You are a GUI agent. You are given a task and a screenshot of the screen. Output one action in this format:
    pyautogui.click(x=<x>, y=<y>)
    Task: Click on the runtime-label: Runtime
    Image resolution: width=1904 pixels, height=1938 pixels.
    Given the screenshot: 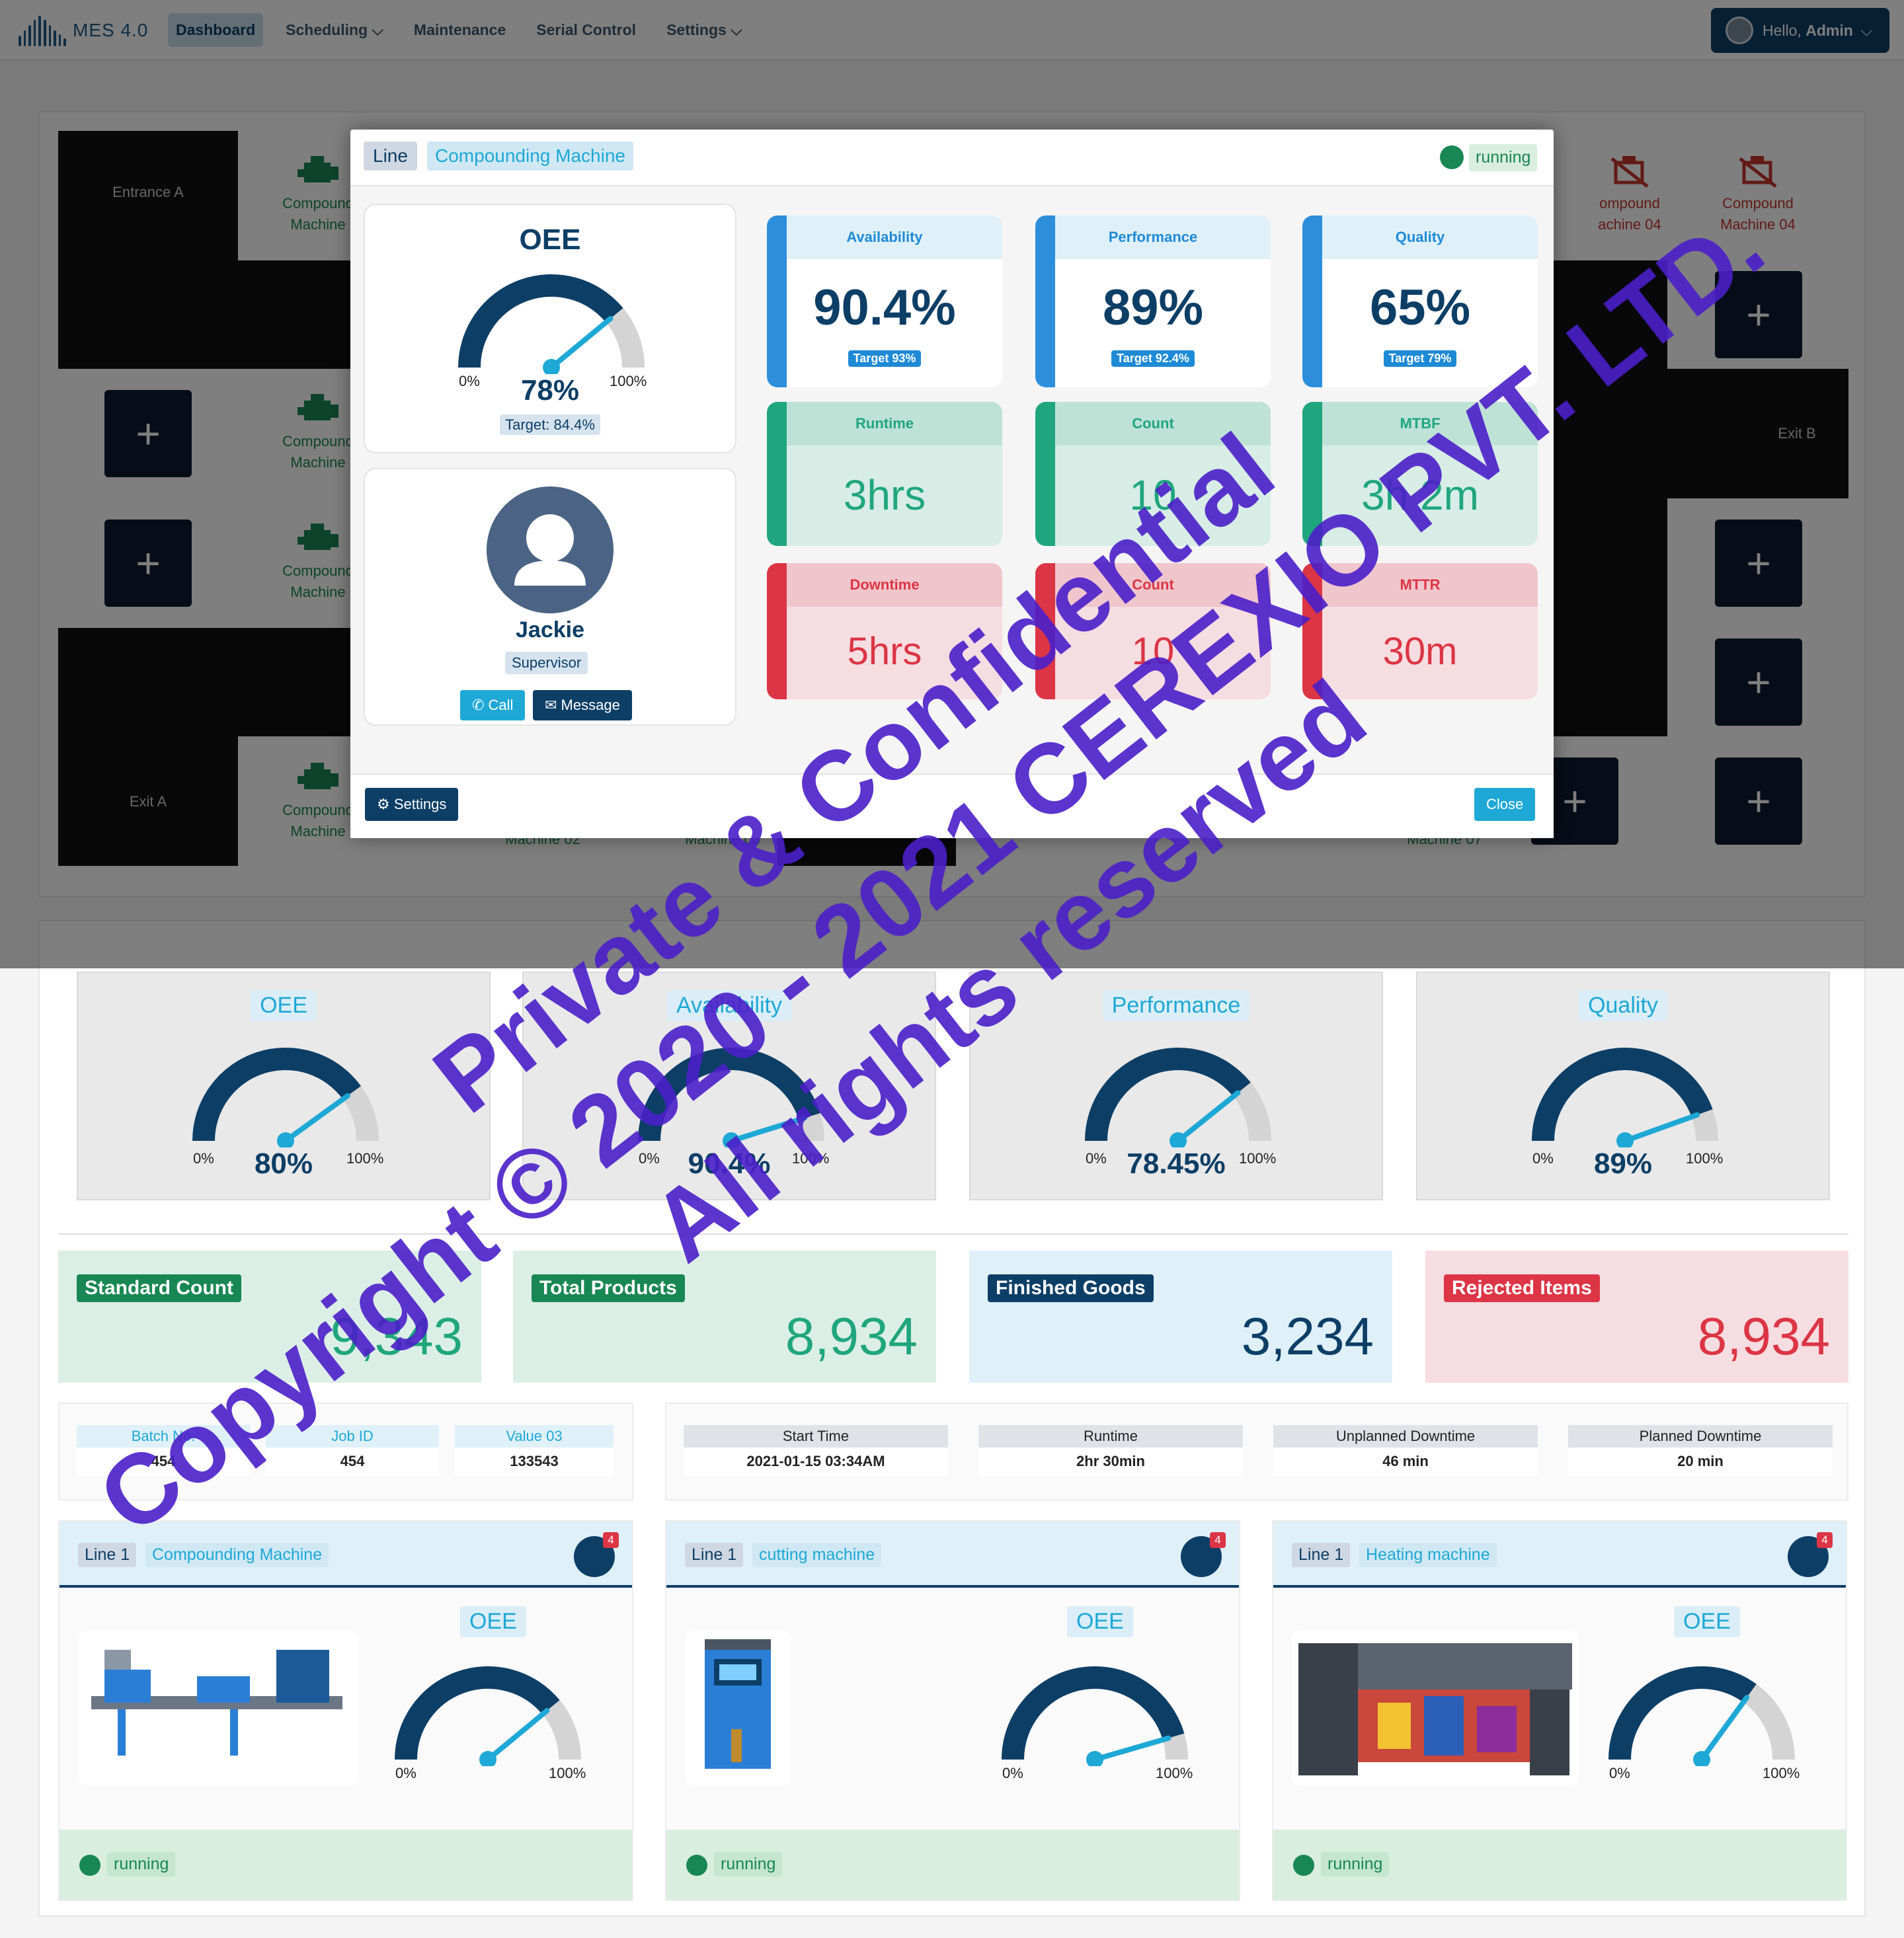 What is the action you would take?
    pyautogui.click(x=1110, y=1436)
    